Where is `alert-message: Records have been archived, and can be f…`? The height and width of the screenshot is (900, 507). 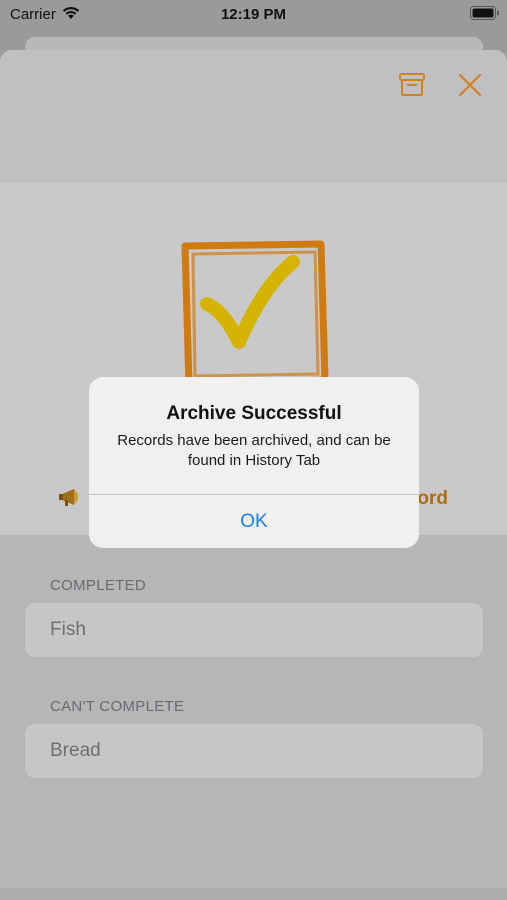
alert-message: Records have been archived, and can be f… is located at coordinates (254, 450).